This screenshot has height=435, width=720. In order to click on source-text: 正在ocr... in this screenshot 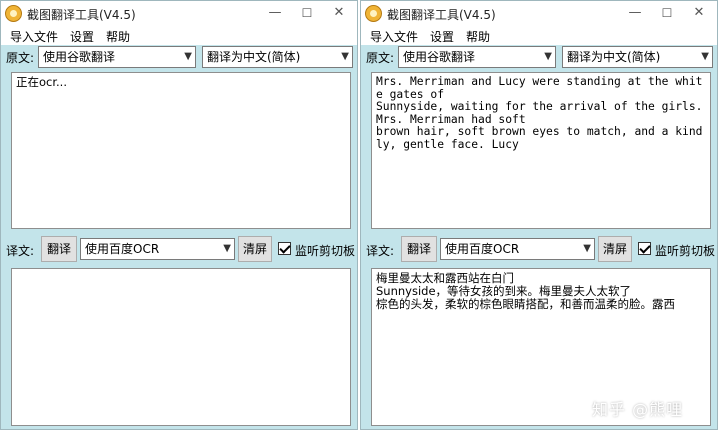, I will do `click(41, 82)`.